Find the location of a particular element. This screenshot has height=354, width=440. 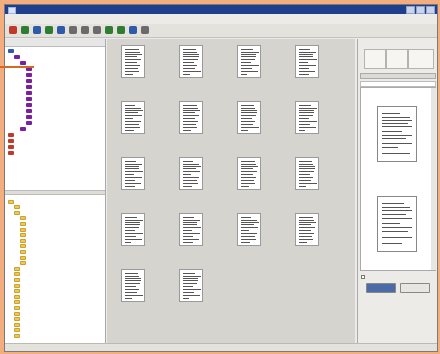

scan-icon is located at coordinates (37, 30).